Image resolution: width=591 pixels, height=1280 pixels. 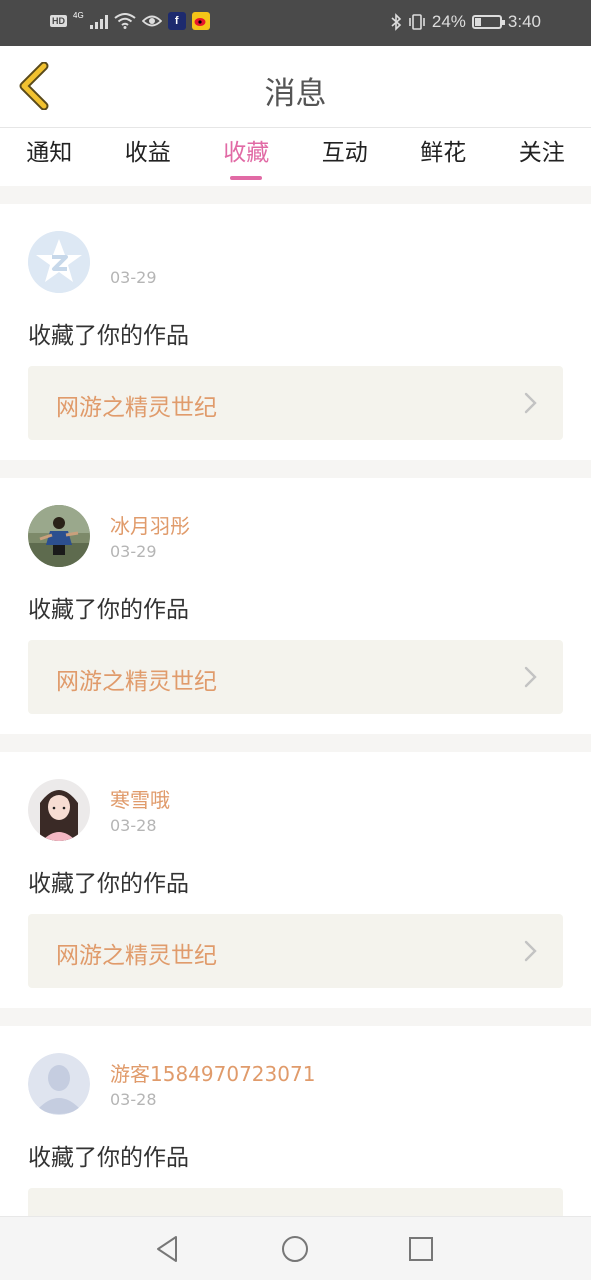 I want to click on app-f-icon: f, so click(x=176, y=21).